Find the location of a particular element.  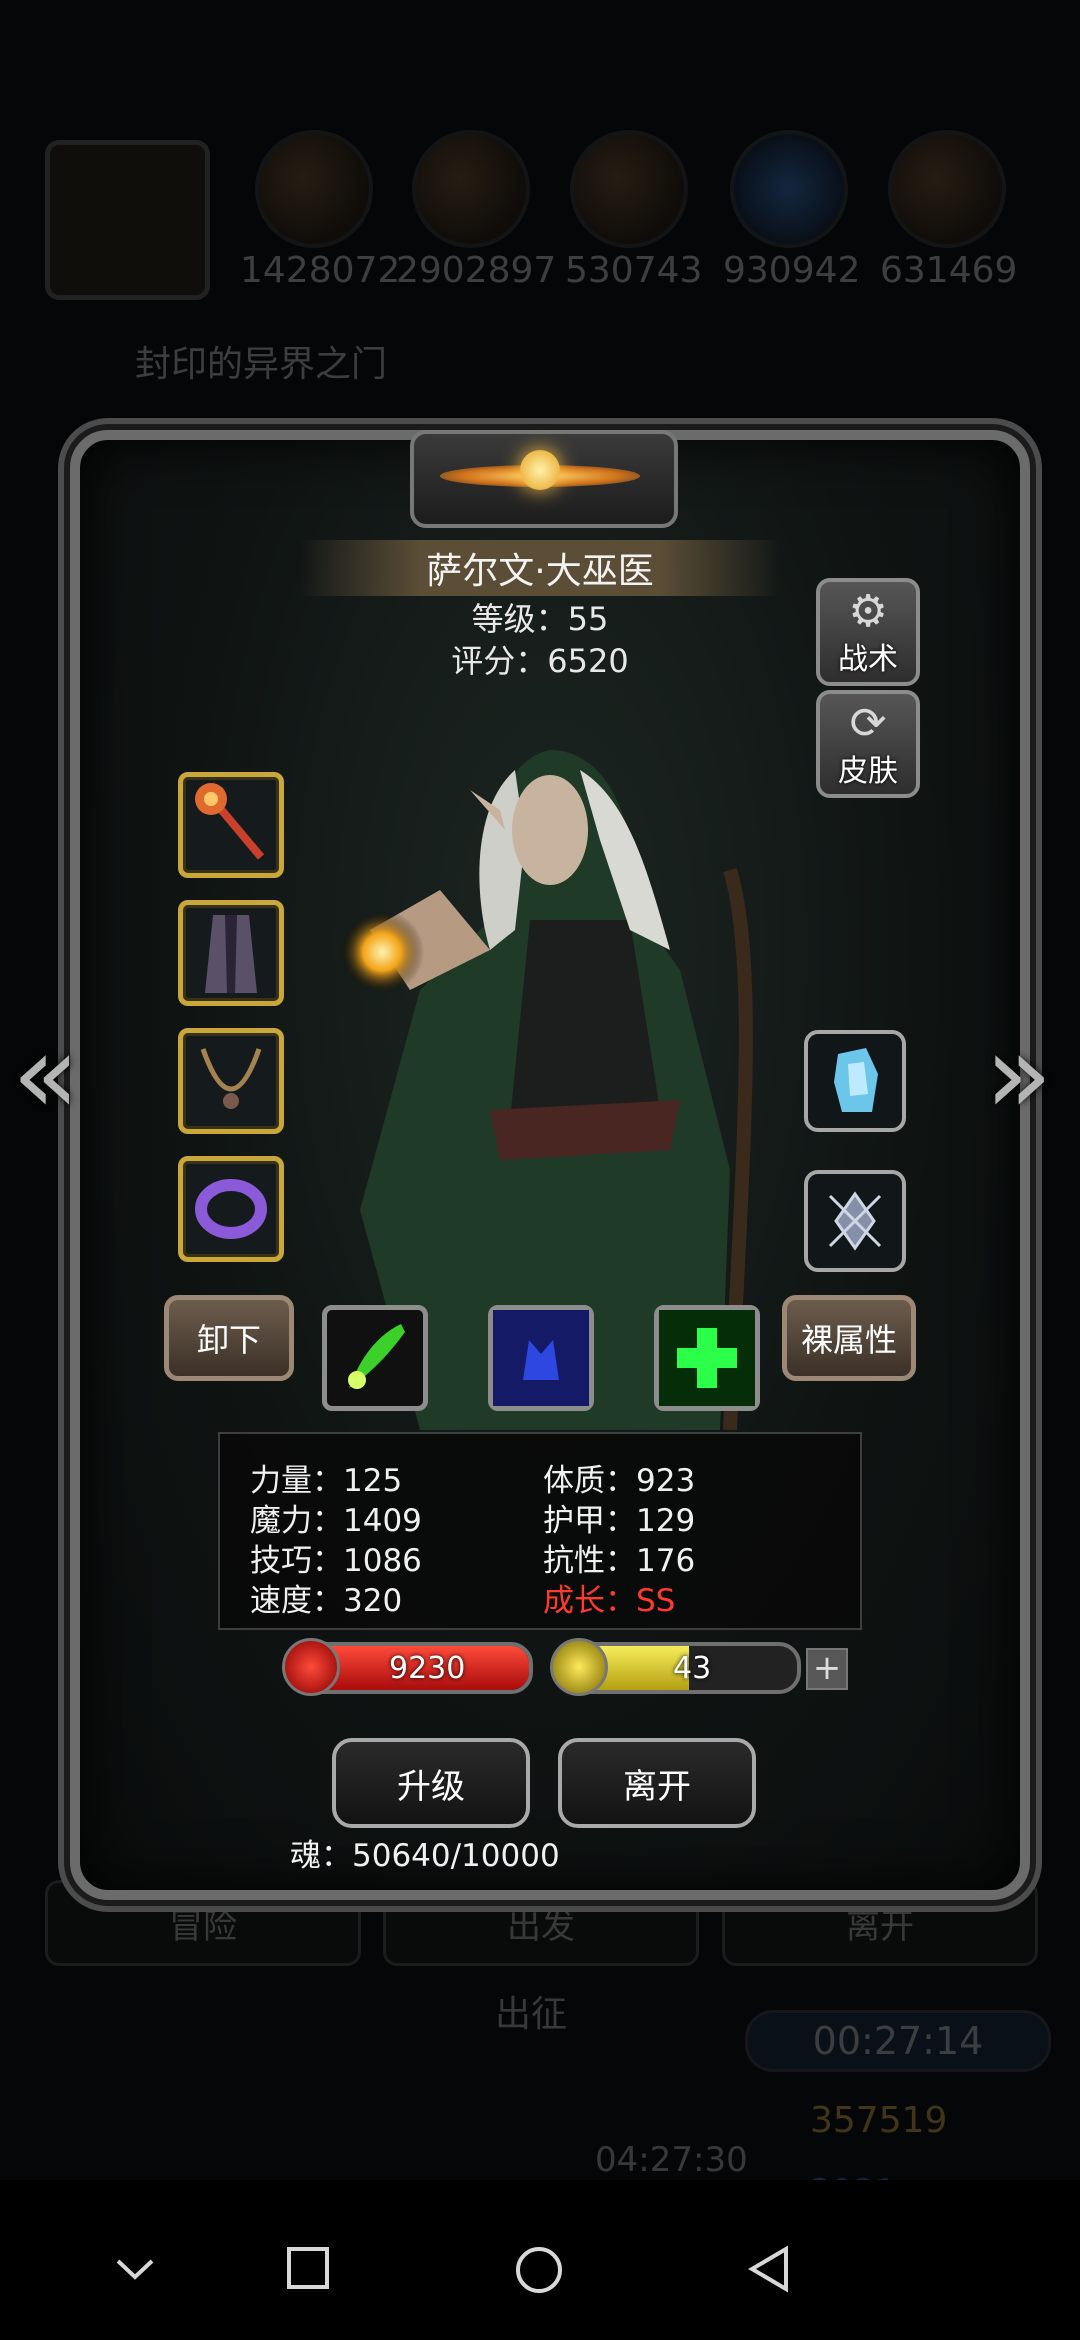

stat-magic: 魔力：1409 is located at coordinates (336, 1521).